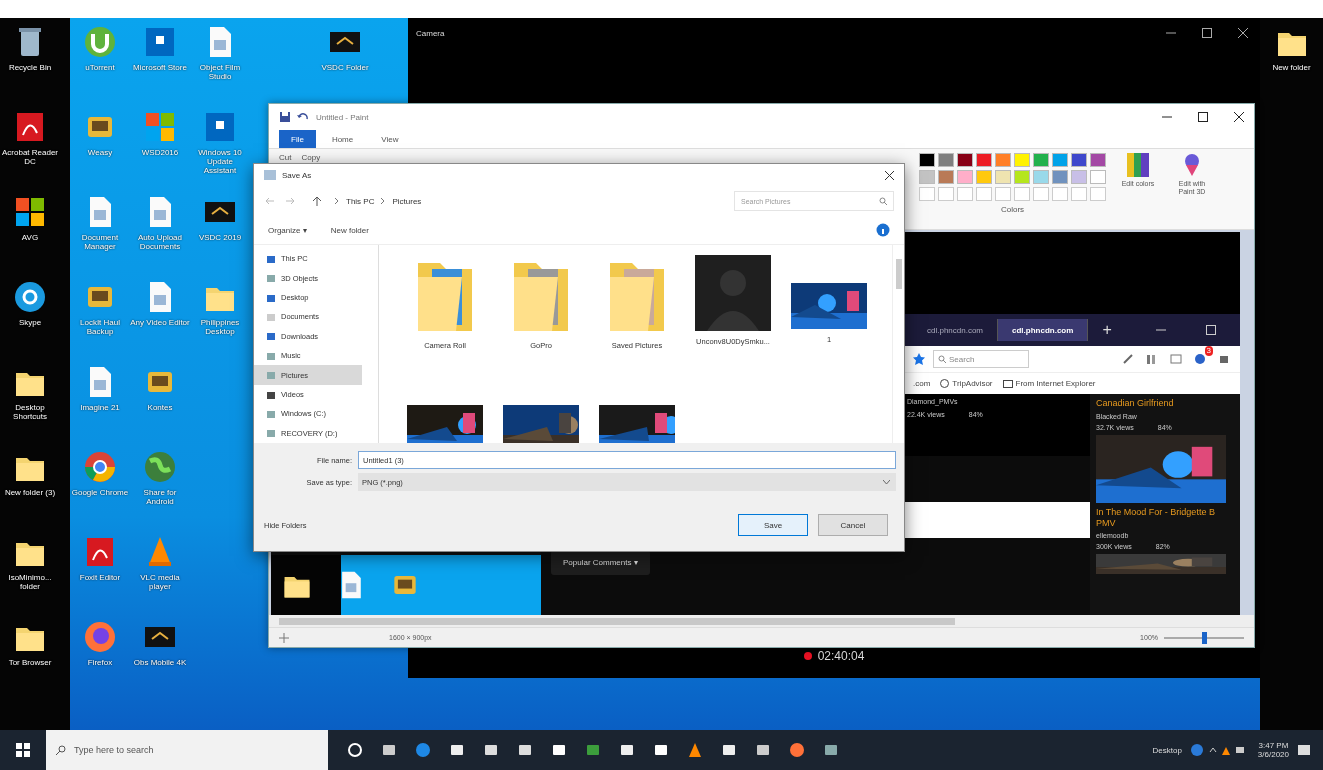  What do you see at coordinates (187, 750) in the screenshot?
I see `taskbar-search-field: Type here to search` at bounding box center [187, 750].